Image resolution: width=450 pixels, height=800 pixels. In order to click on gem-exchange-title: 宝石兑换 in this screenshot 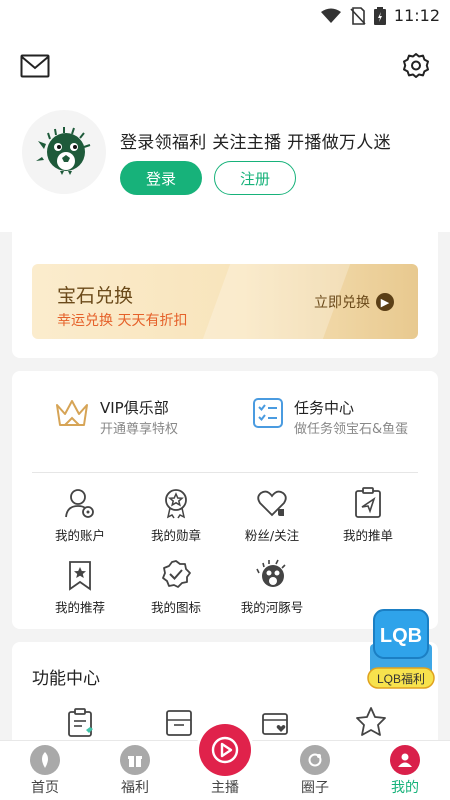, I will do `click(95, 296)`.